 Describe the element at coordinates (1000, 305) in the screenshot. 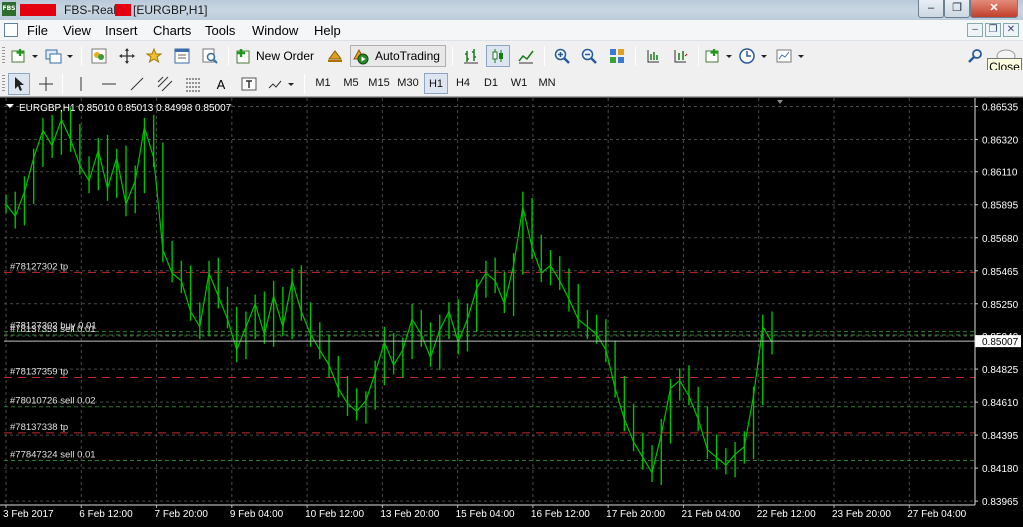

I see `y-tick-label: 0.85250` at that location.